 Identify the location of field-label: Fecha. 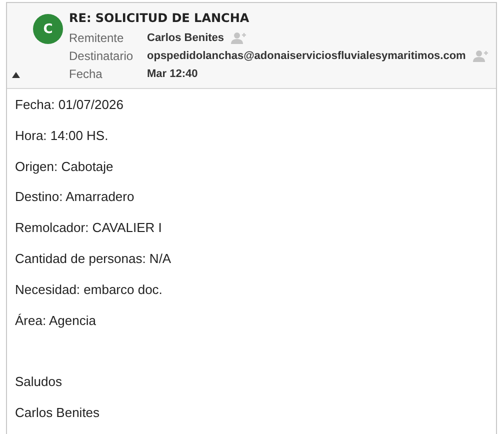
(86, 74).